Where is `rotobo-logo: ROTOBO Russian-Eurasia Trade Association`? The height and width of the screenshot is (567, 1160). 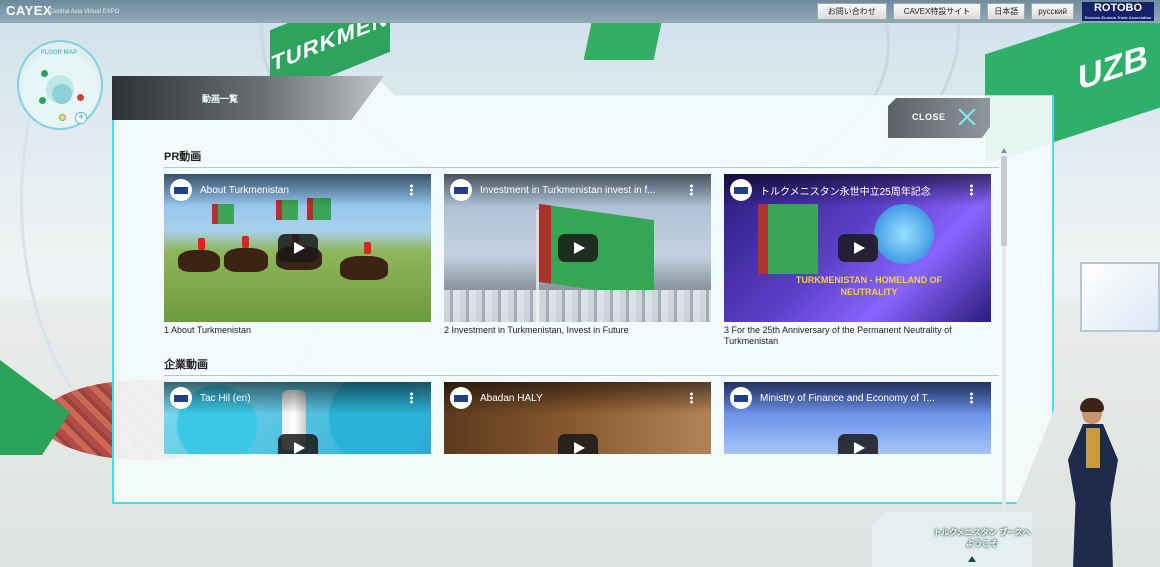
rotobo-logo: ROTOBO Russian-Eurasia Trade Association is located at coordinates (1118, 11).